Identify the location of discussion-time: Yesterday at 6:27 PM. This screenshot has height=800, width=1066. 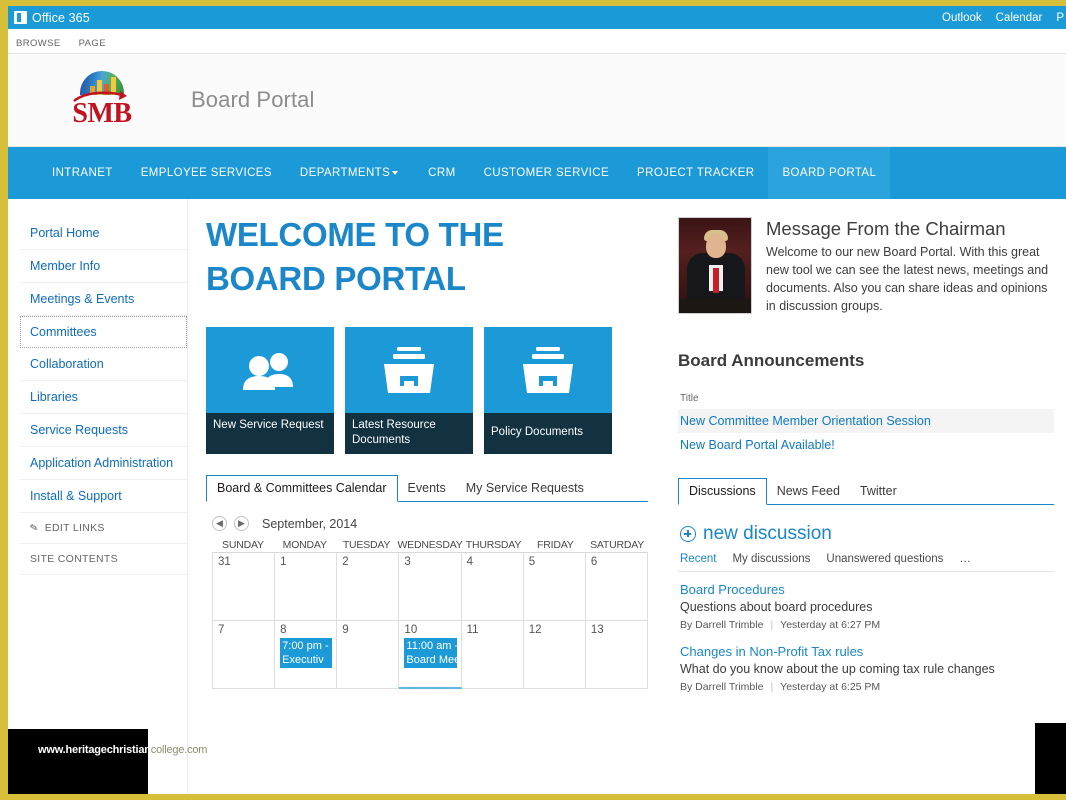
(830, 625).